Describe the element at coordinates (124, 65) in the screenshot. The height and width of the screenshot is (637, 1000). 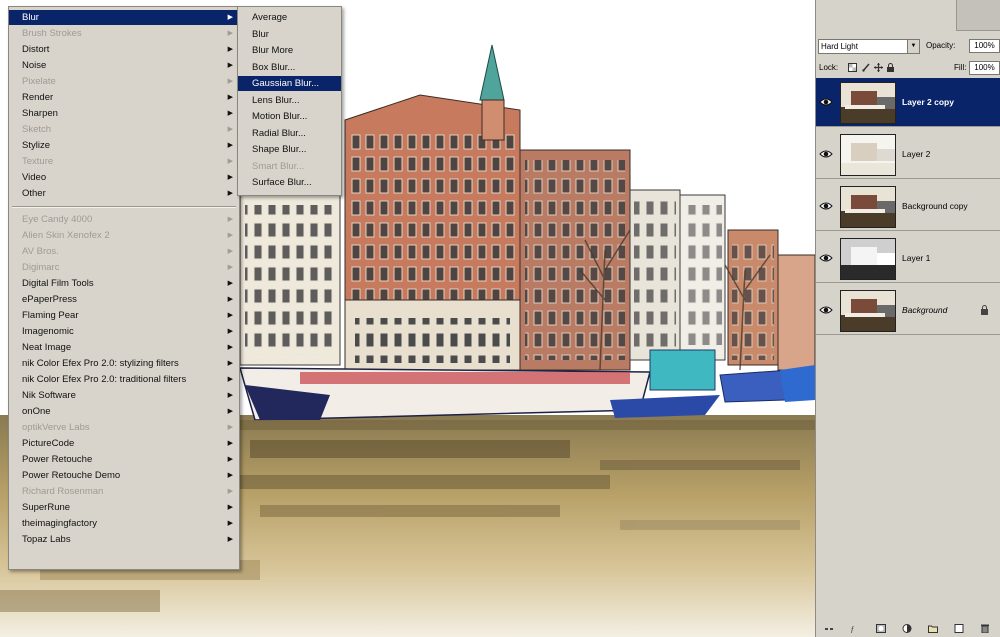
I see `filter-menu-item-noise: Noise ▶` at that location.